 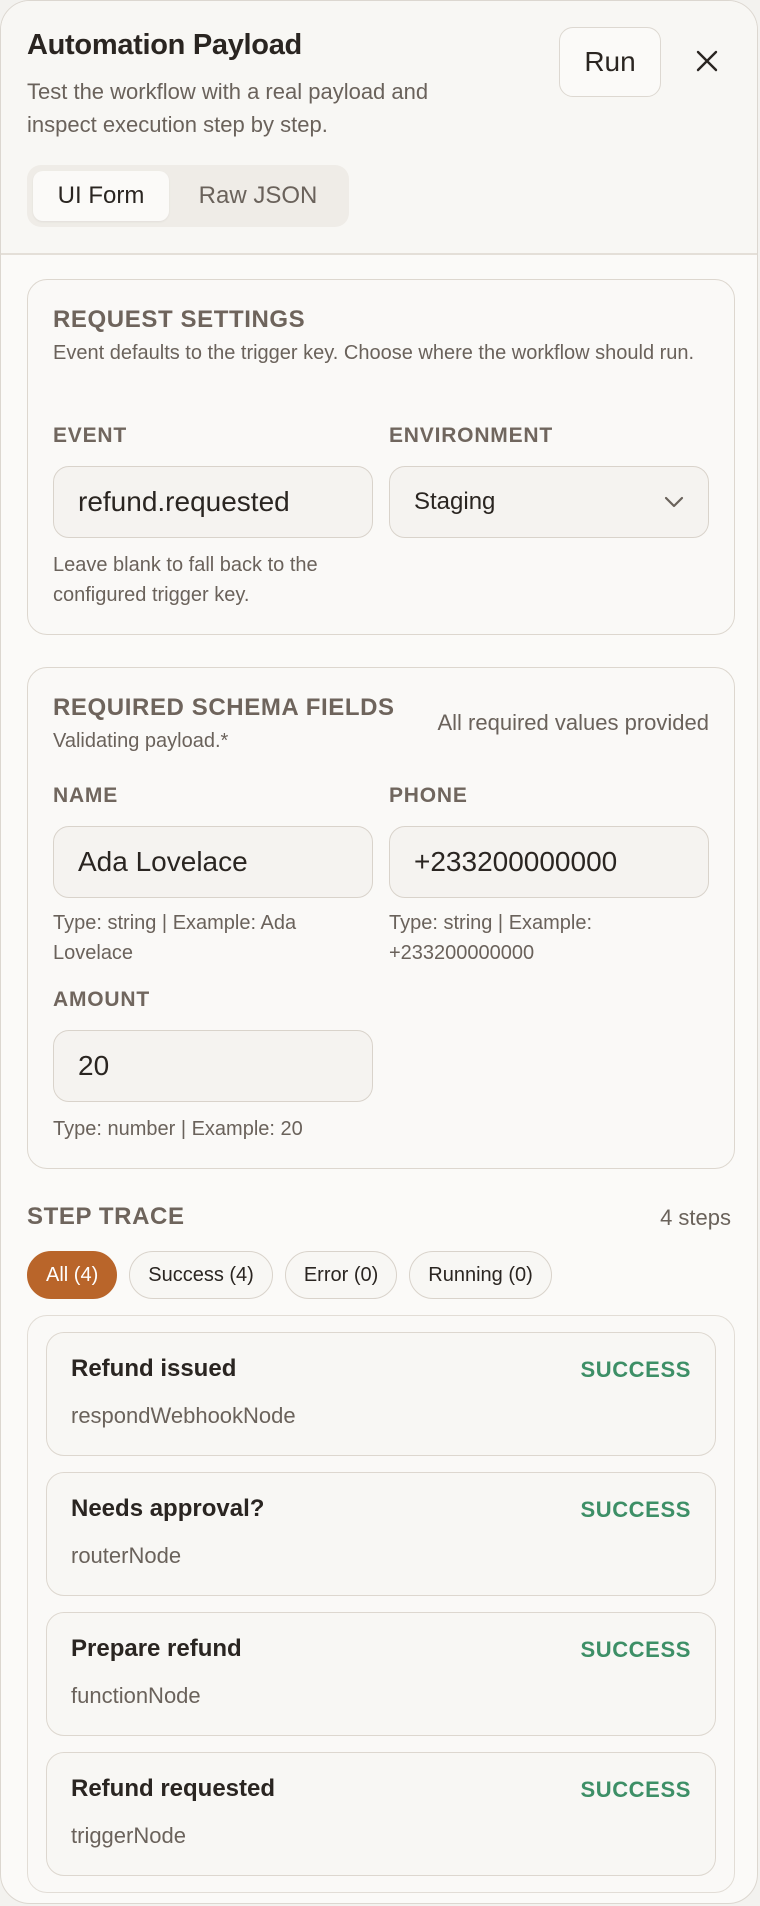 I want to click on step-node-type: respondWebhookNode, so click(x=183, y=1415).